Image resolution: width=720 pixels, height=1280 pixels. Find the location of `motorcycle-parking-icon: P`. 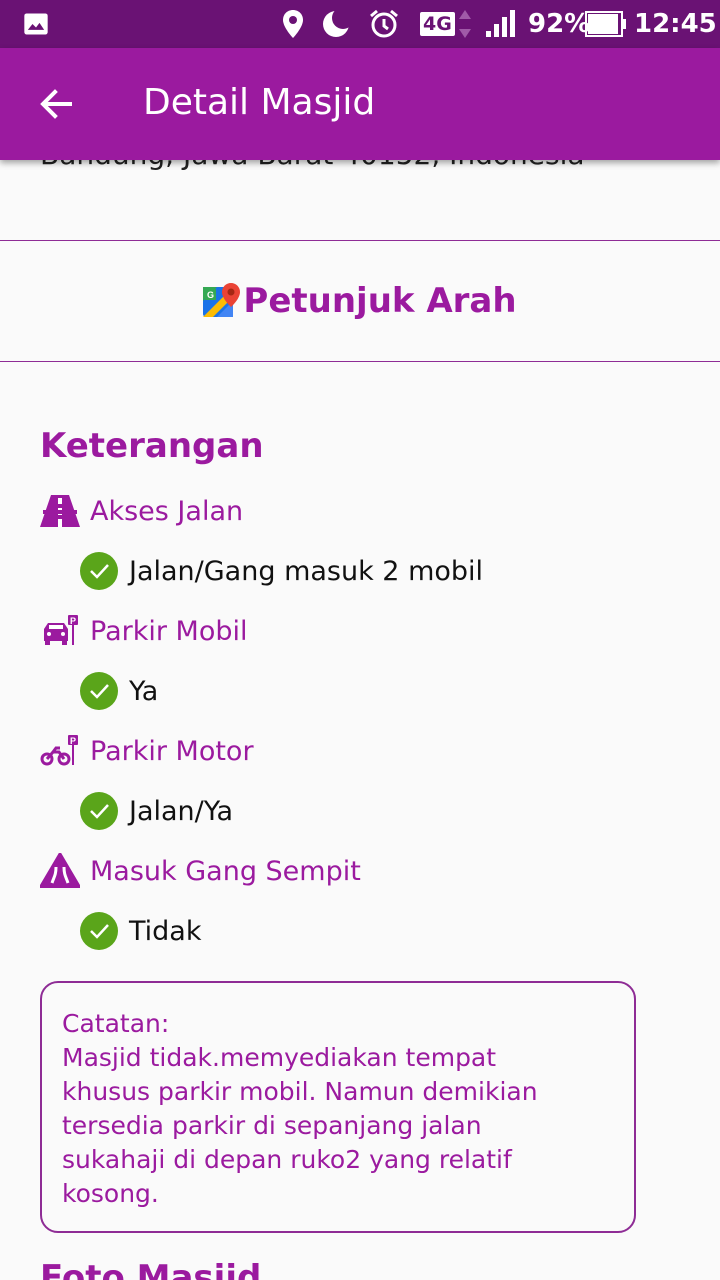

motorcycle-parking-icon: P is located at coordinates (60, 751).